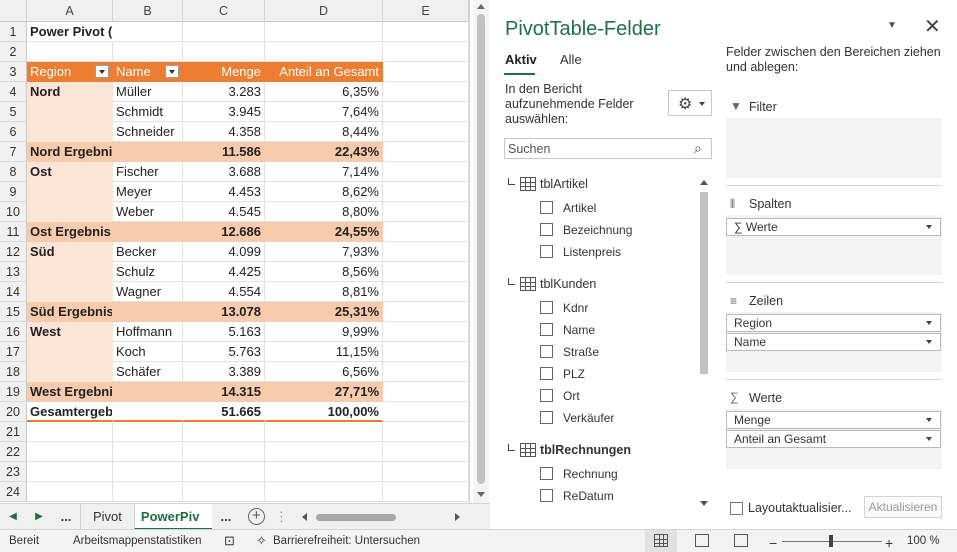 The height and width of the screenshot is (552, 957). Describe the element at coordinates (833, 227) in the screenshot. I see `columns-field-values: ∑ Werte` at that location.